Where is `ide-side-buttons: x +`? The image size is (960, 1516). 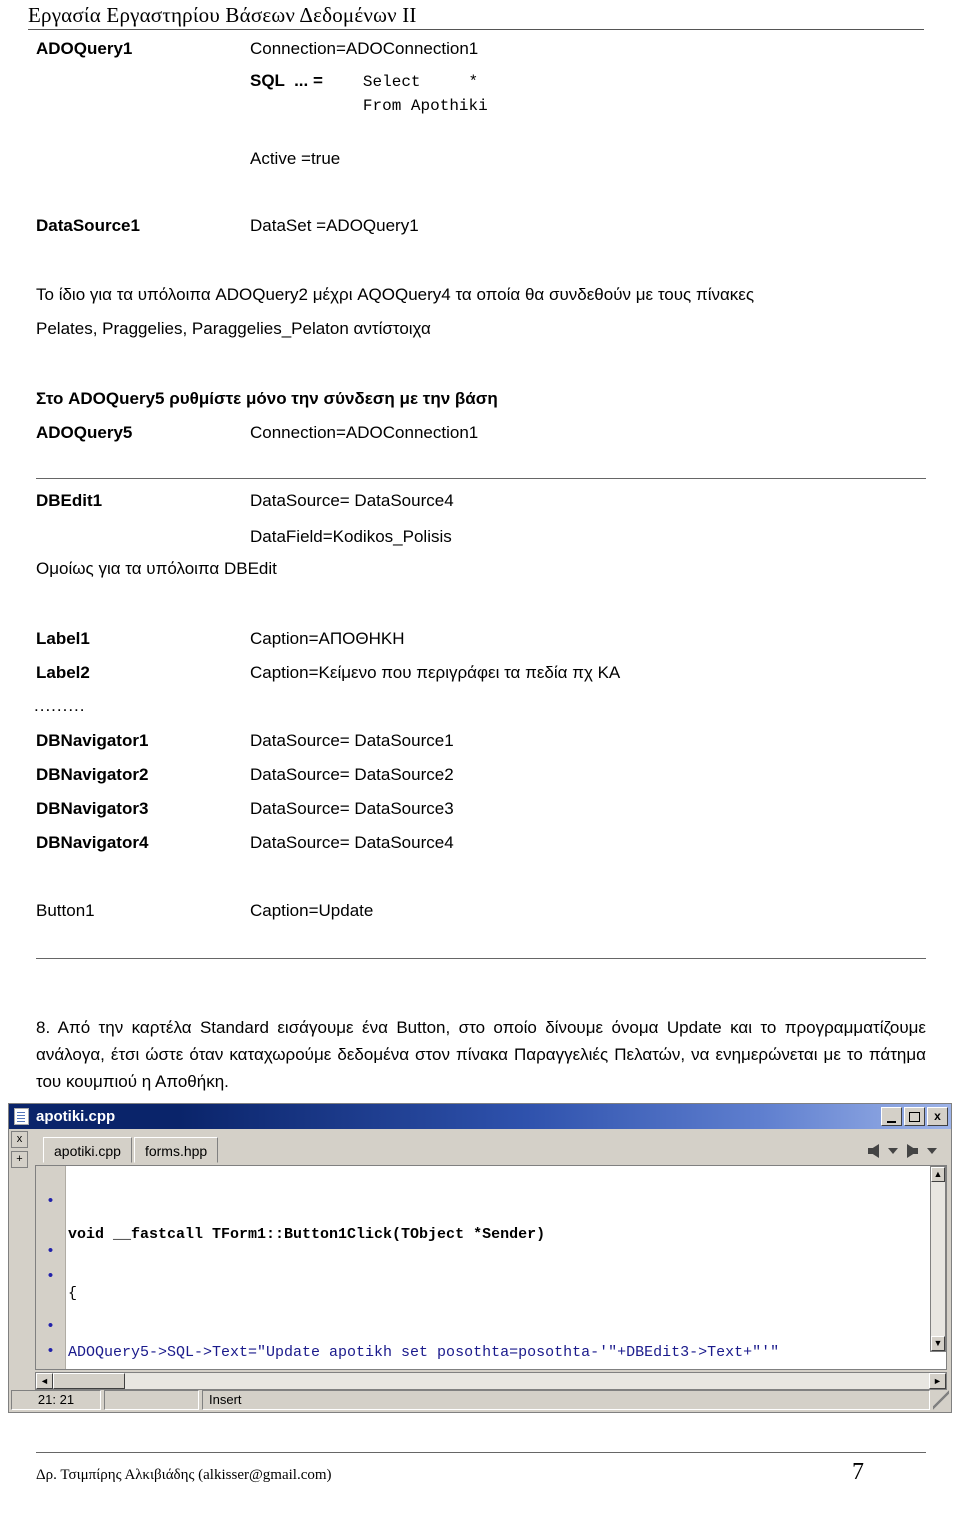 ide-side-buttons: x + is located at coordinates (21, 1151).